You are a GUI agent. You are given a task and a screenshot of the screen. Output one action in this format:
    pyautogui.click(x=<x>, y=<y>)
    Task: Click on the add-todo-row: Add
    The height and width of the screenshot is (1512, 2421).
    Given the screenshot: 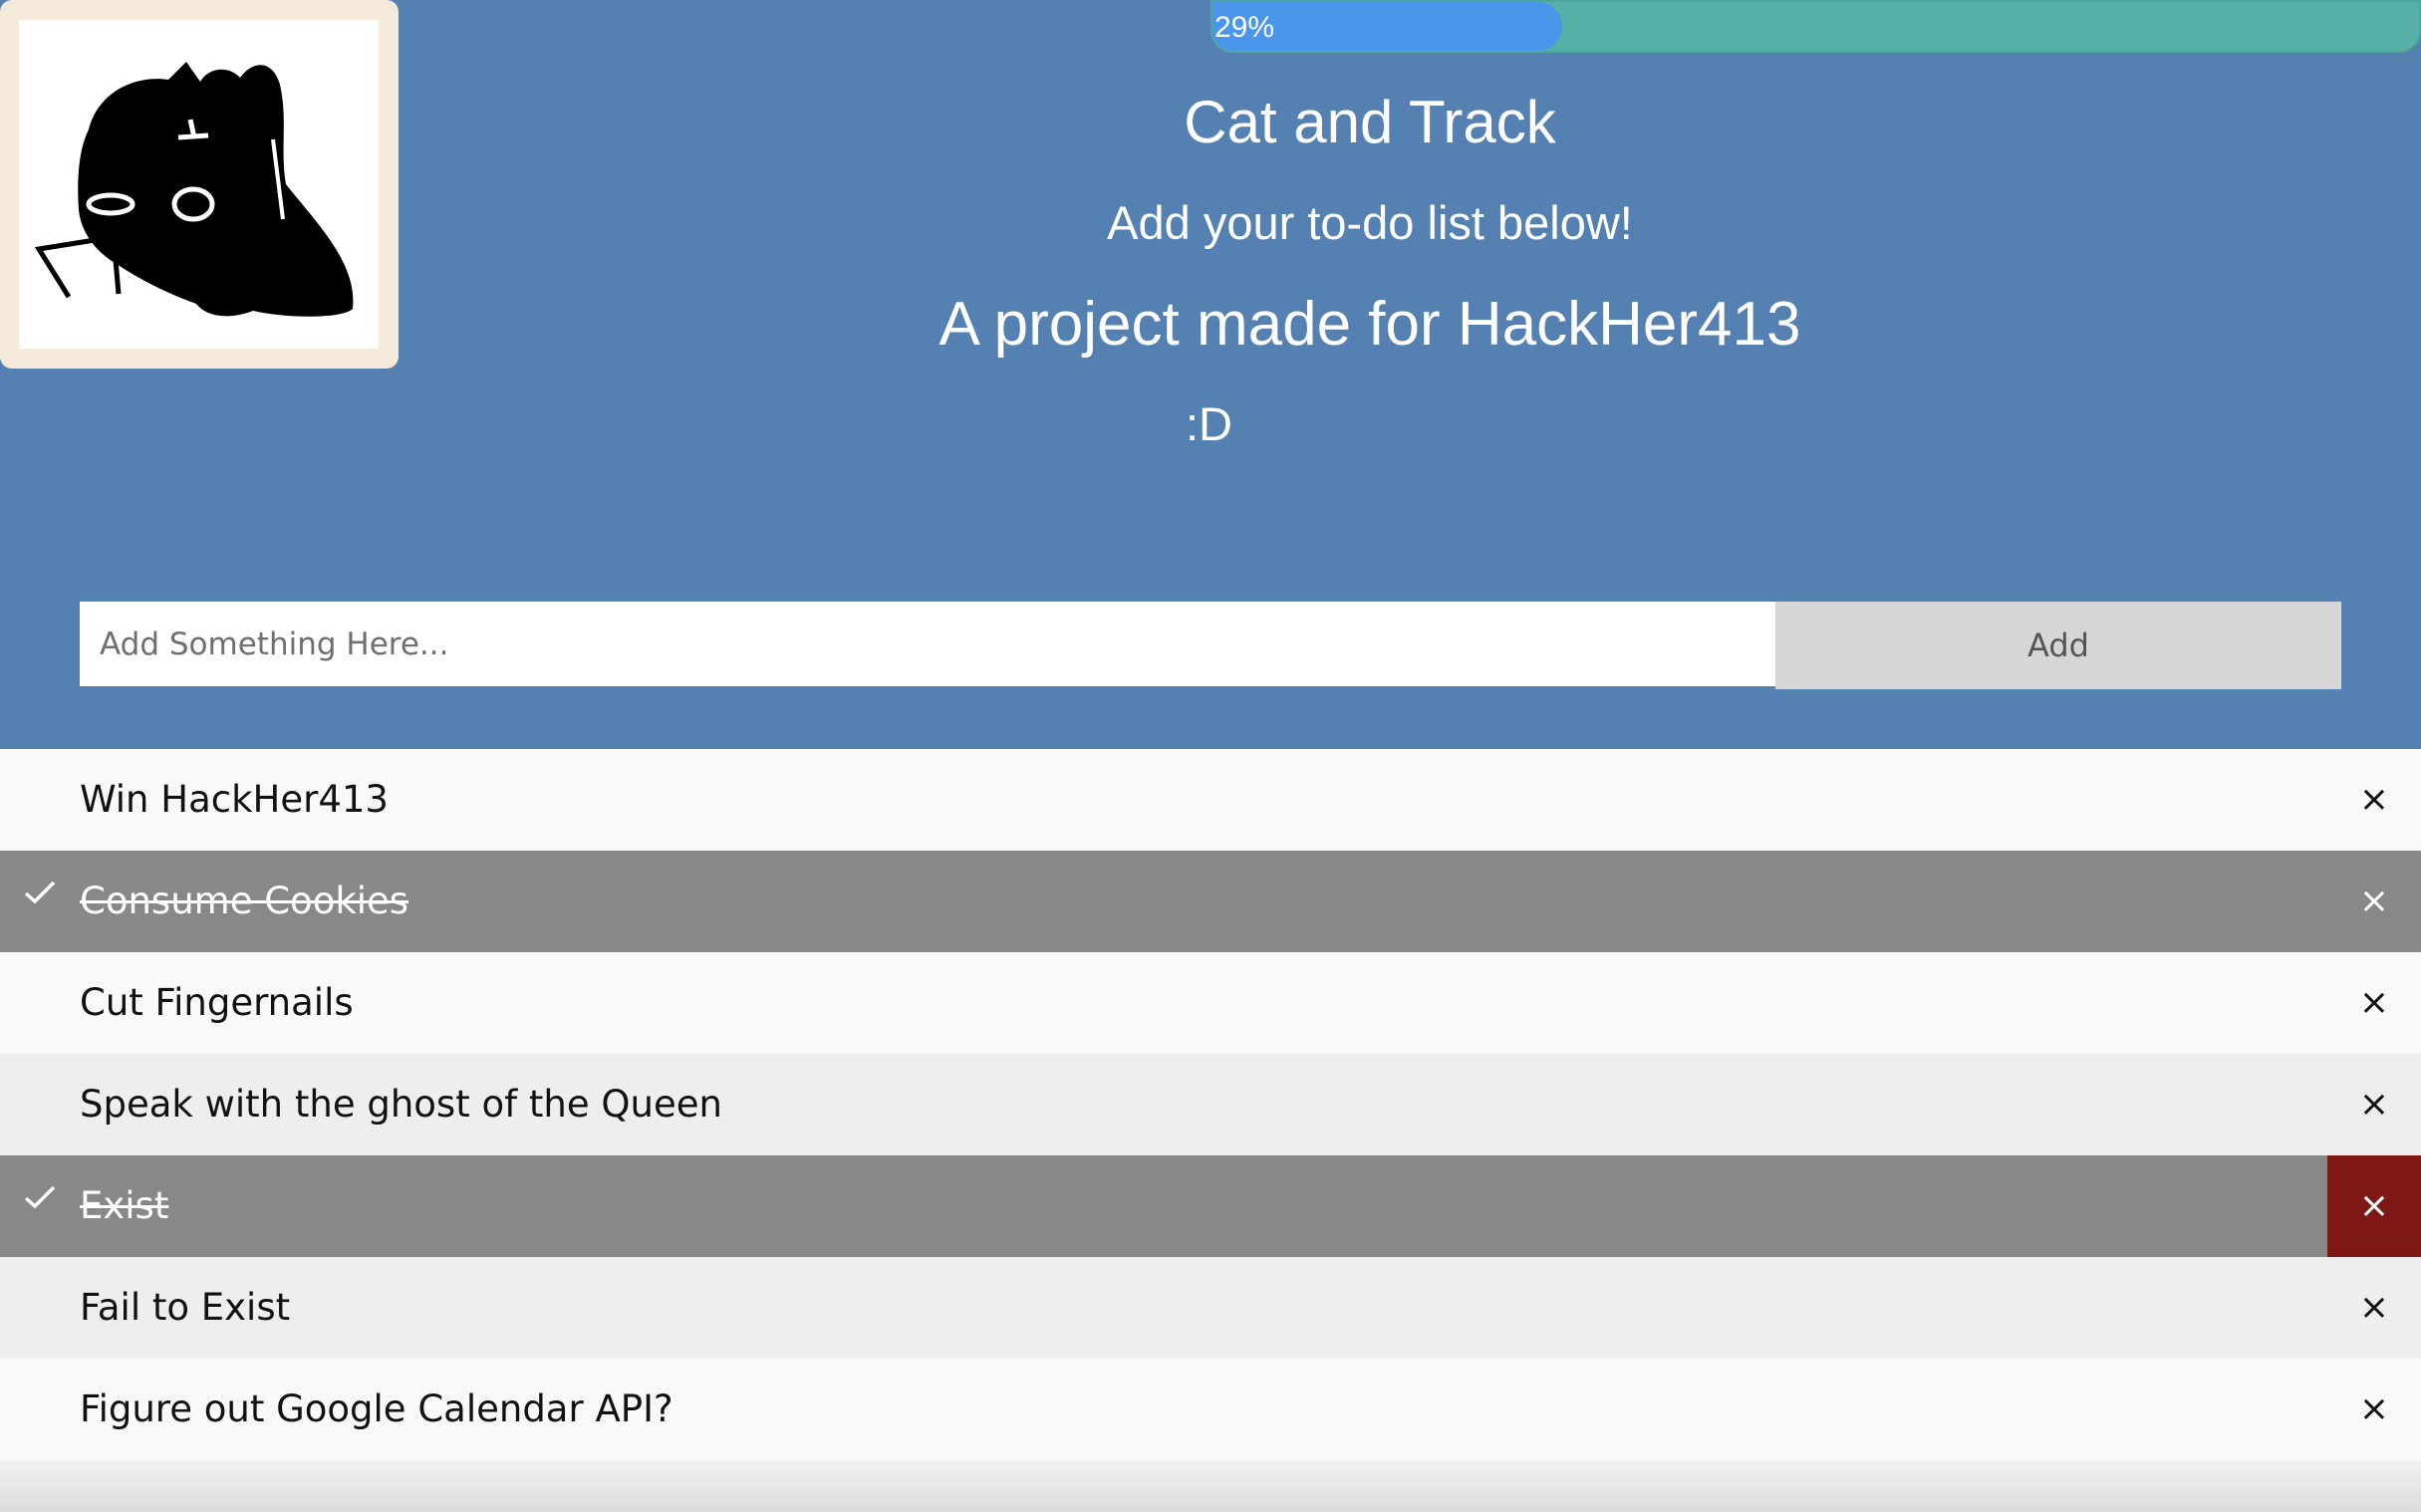 What is the action you would take?
    pyautogui.click(x=1210, y=645)
    